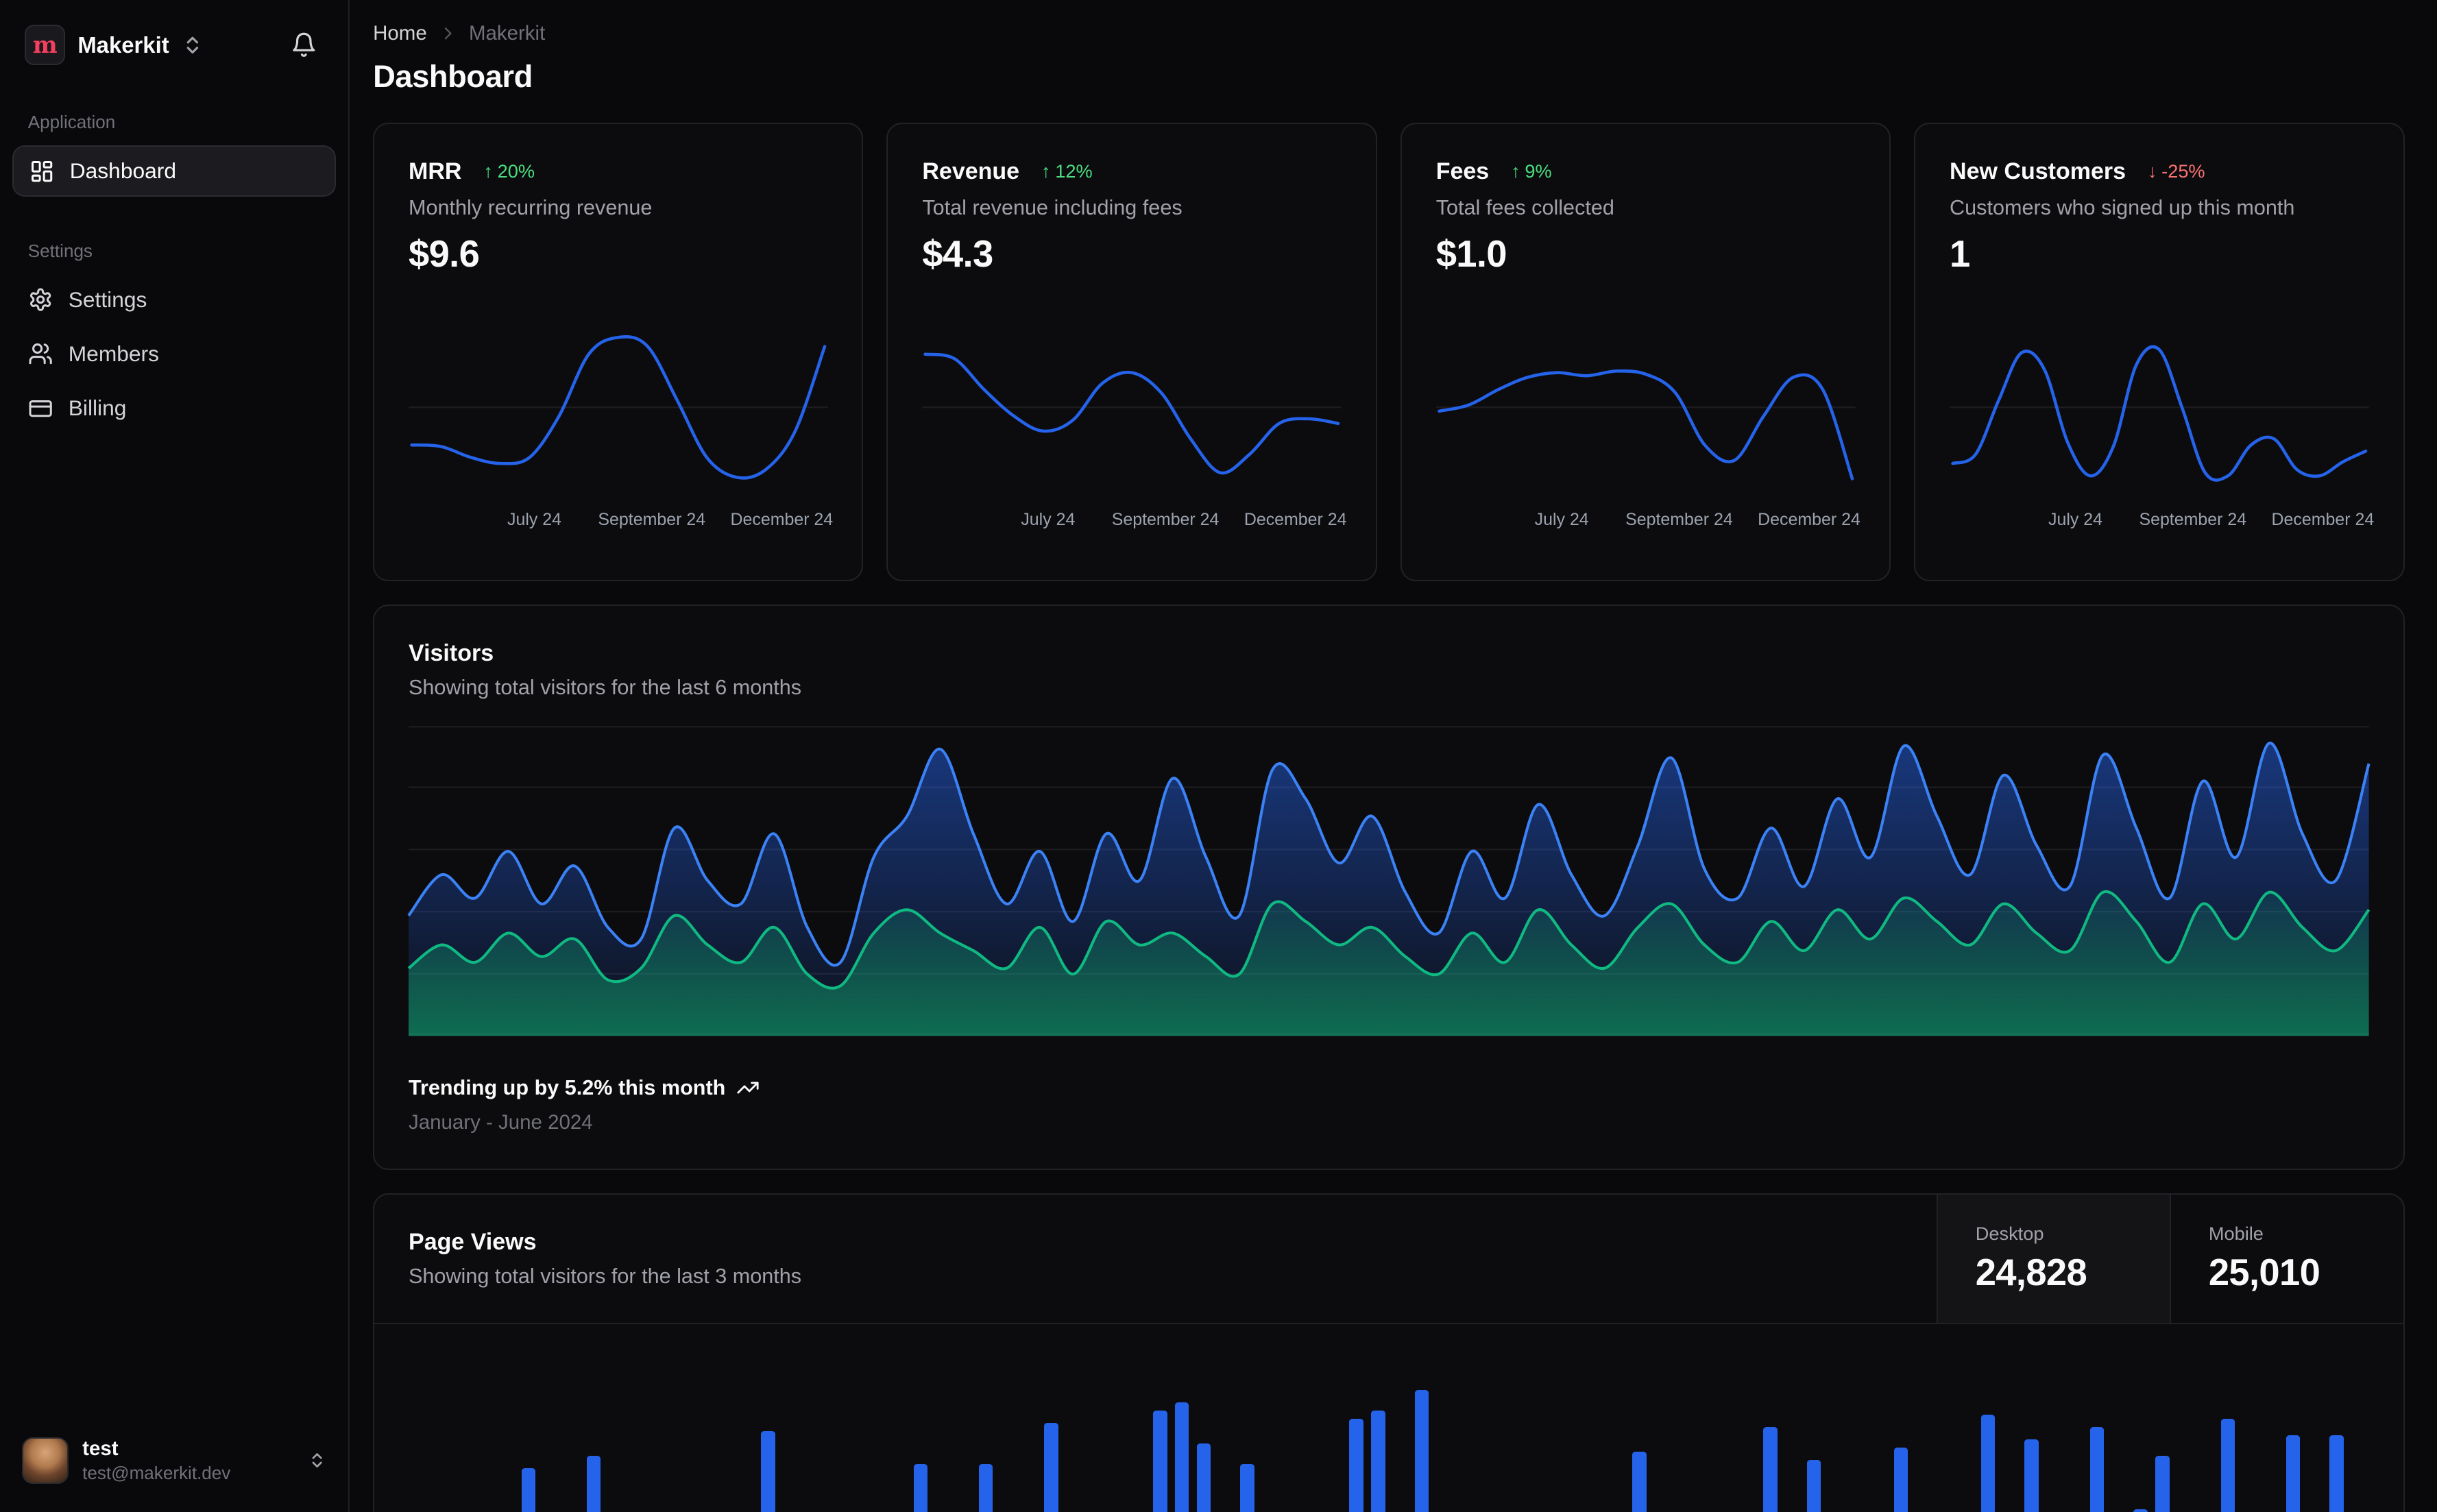  I want to click on stat-title: Revenue, so click(971, 171).